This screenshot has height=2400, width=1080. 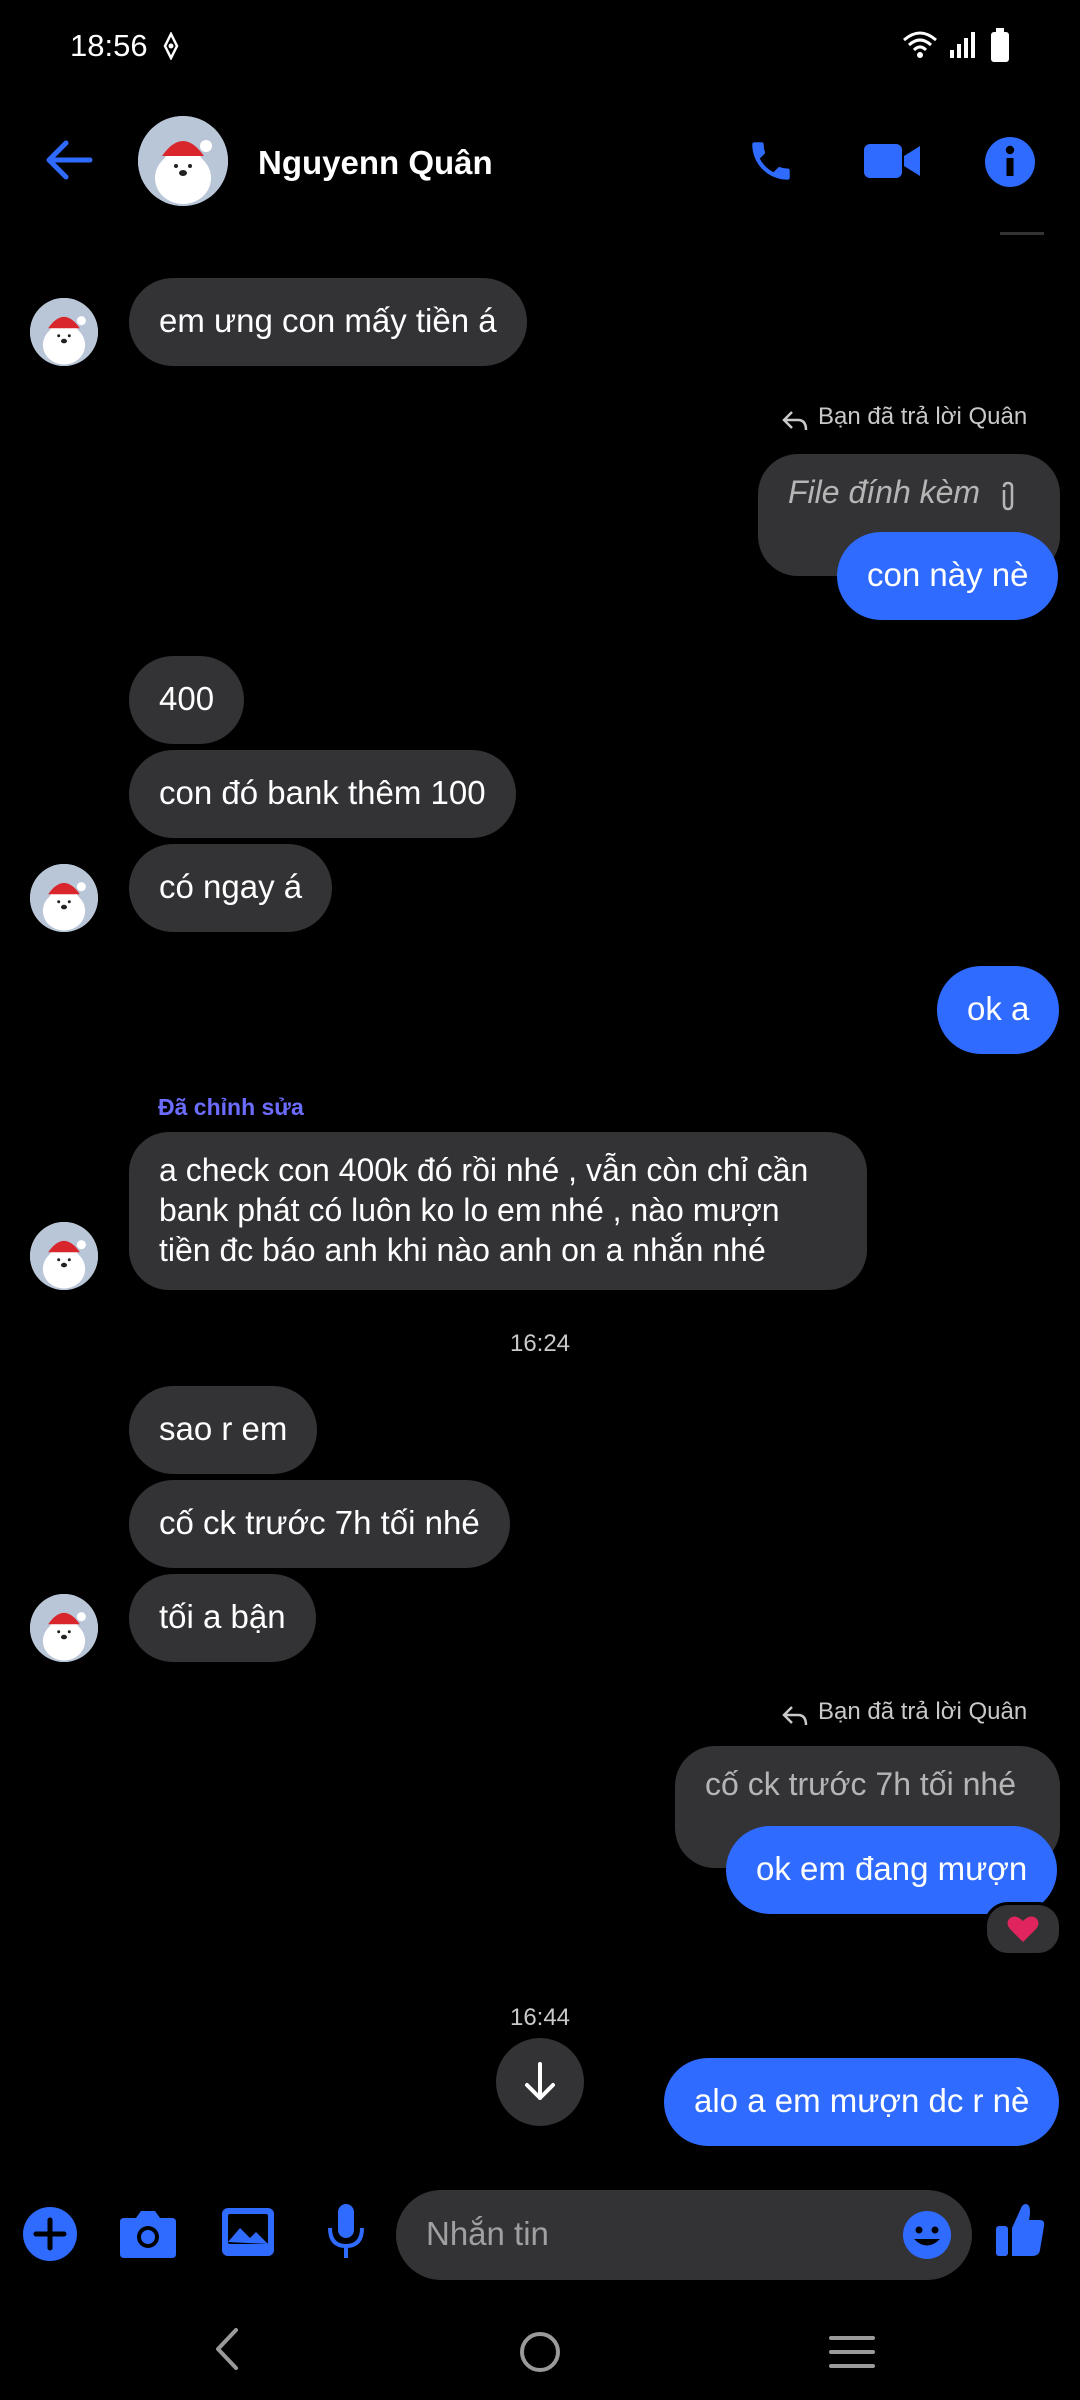 What do you see at coordinates (69, 160) in the screenshot?
I see `back-arrow-icon` at bounding box center [69, 160].